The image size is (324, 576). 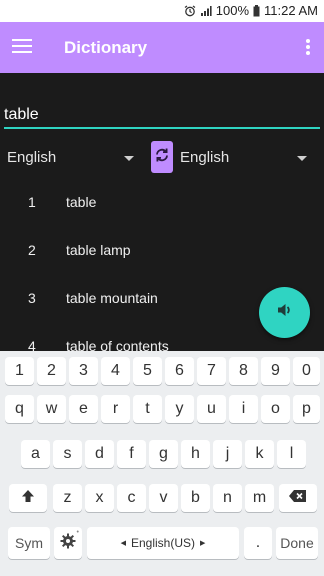 What do you see at coordinates (259, 454) in the screenshot?
I see `key-k: k` at bounding box center [259, 454].